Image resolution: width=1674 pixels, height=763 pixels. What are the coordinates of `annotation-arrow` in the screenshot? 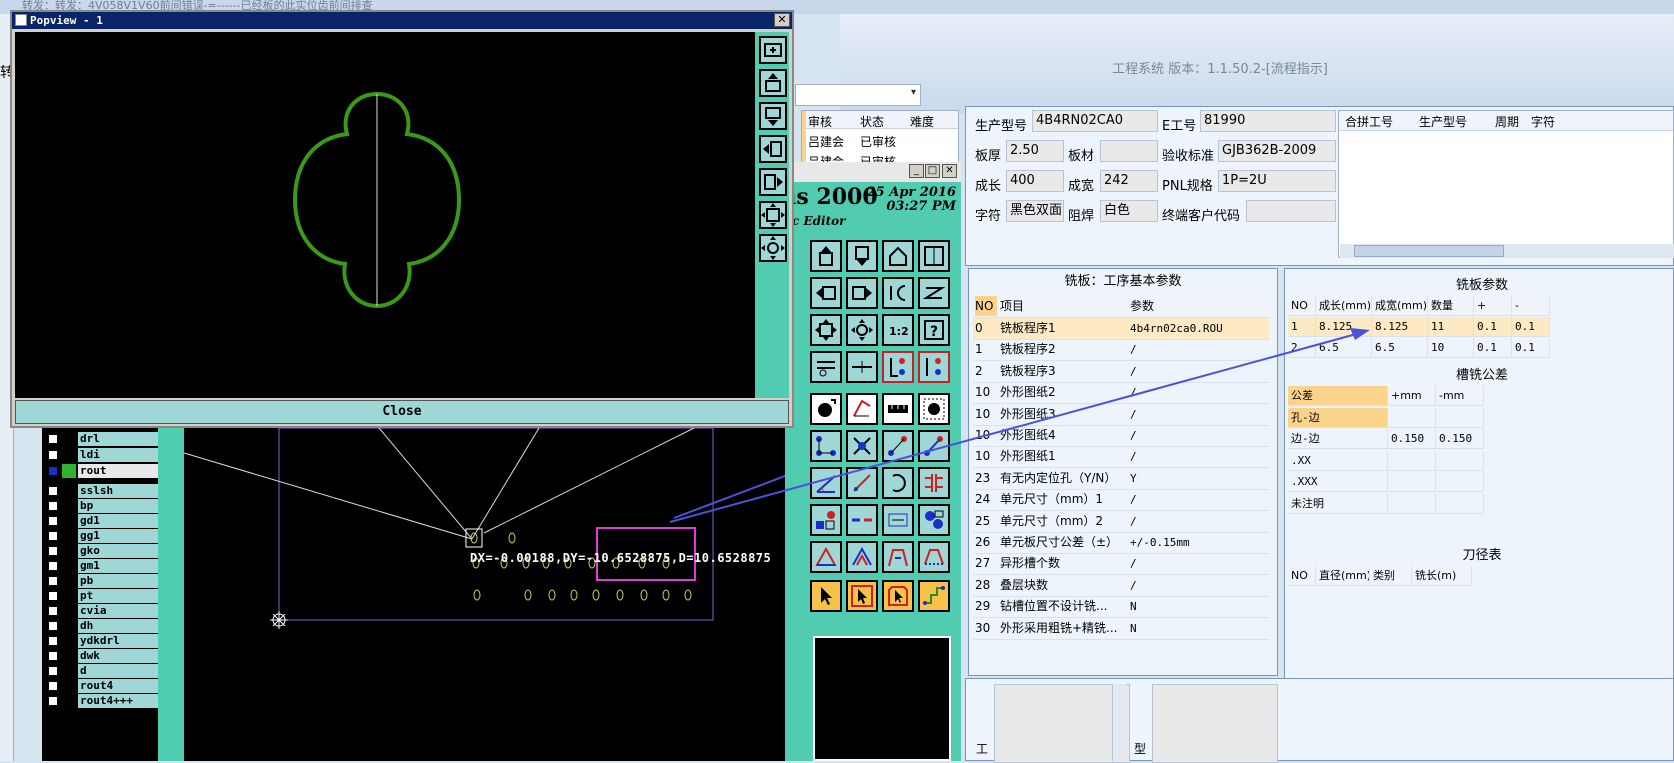 It's located at (1015, 427).